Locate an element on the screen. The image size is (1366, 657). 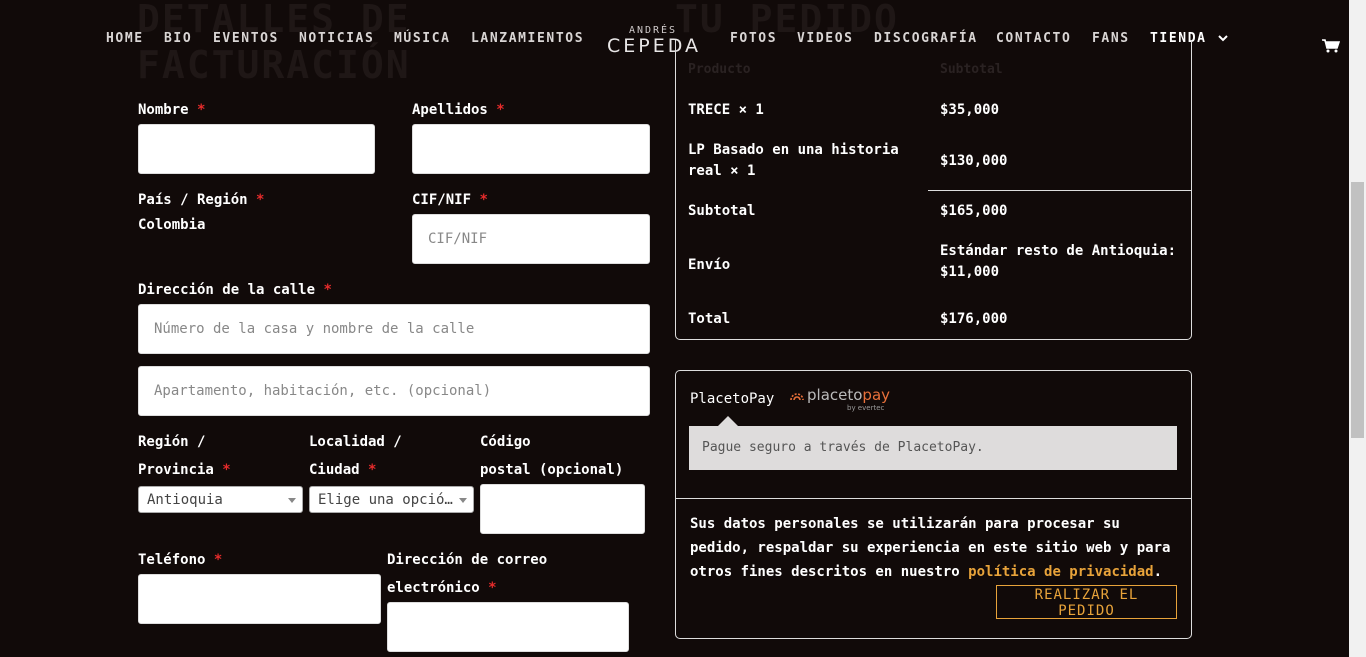
order-item-name: LP Basado en una historia real × 1 is located at coordinates (793, 160).